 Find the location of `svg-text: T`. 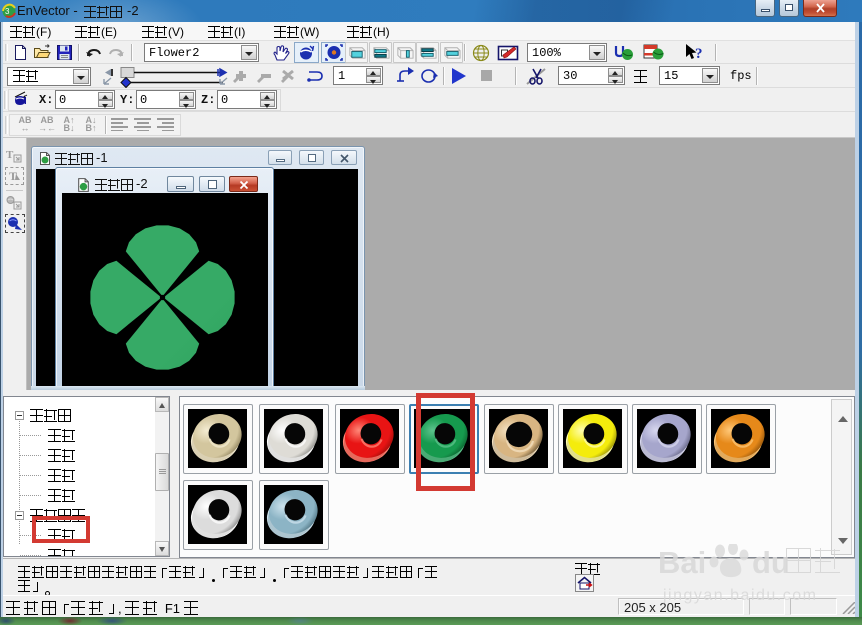

svg-text: T is located at coordinates (10, 155).